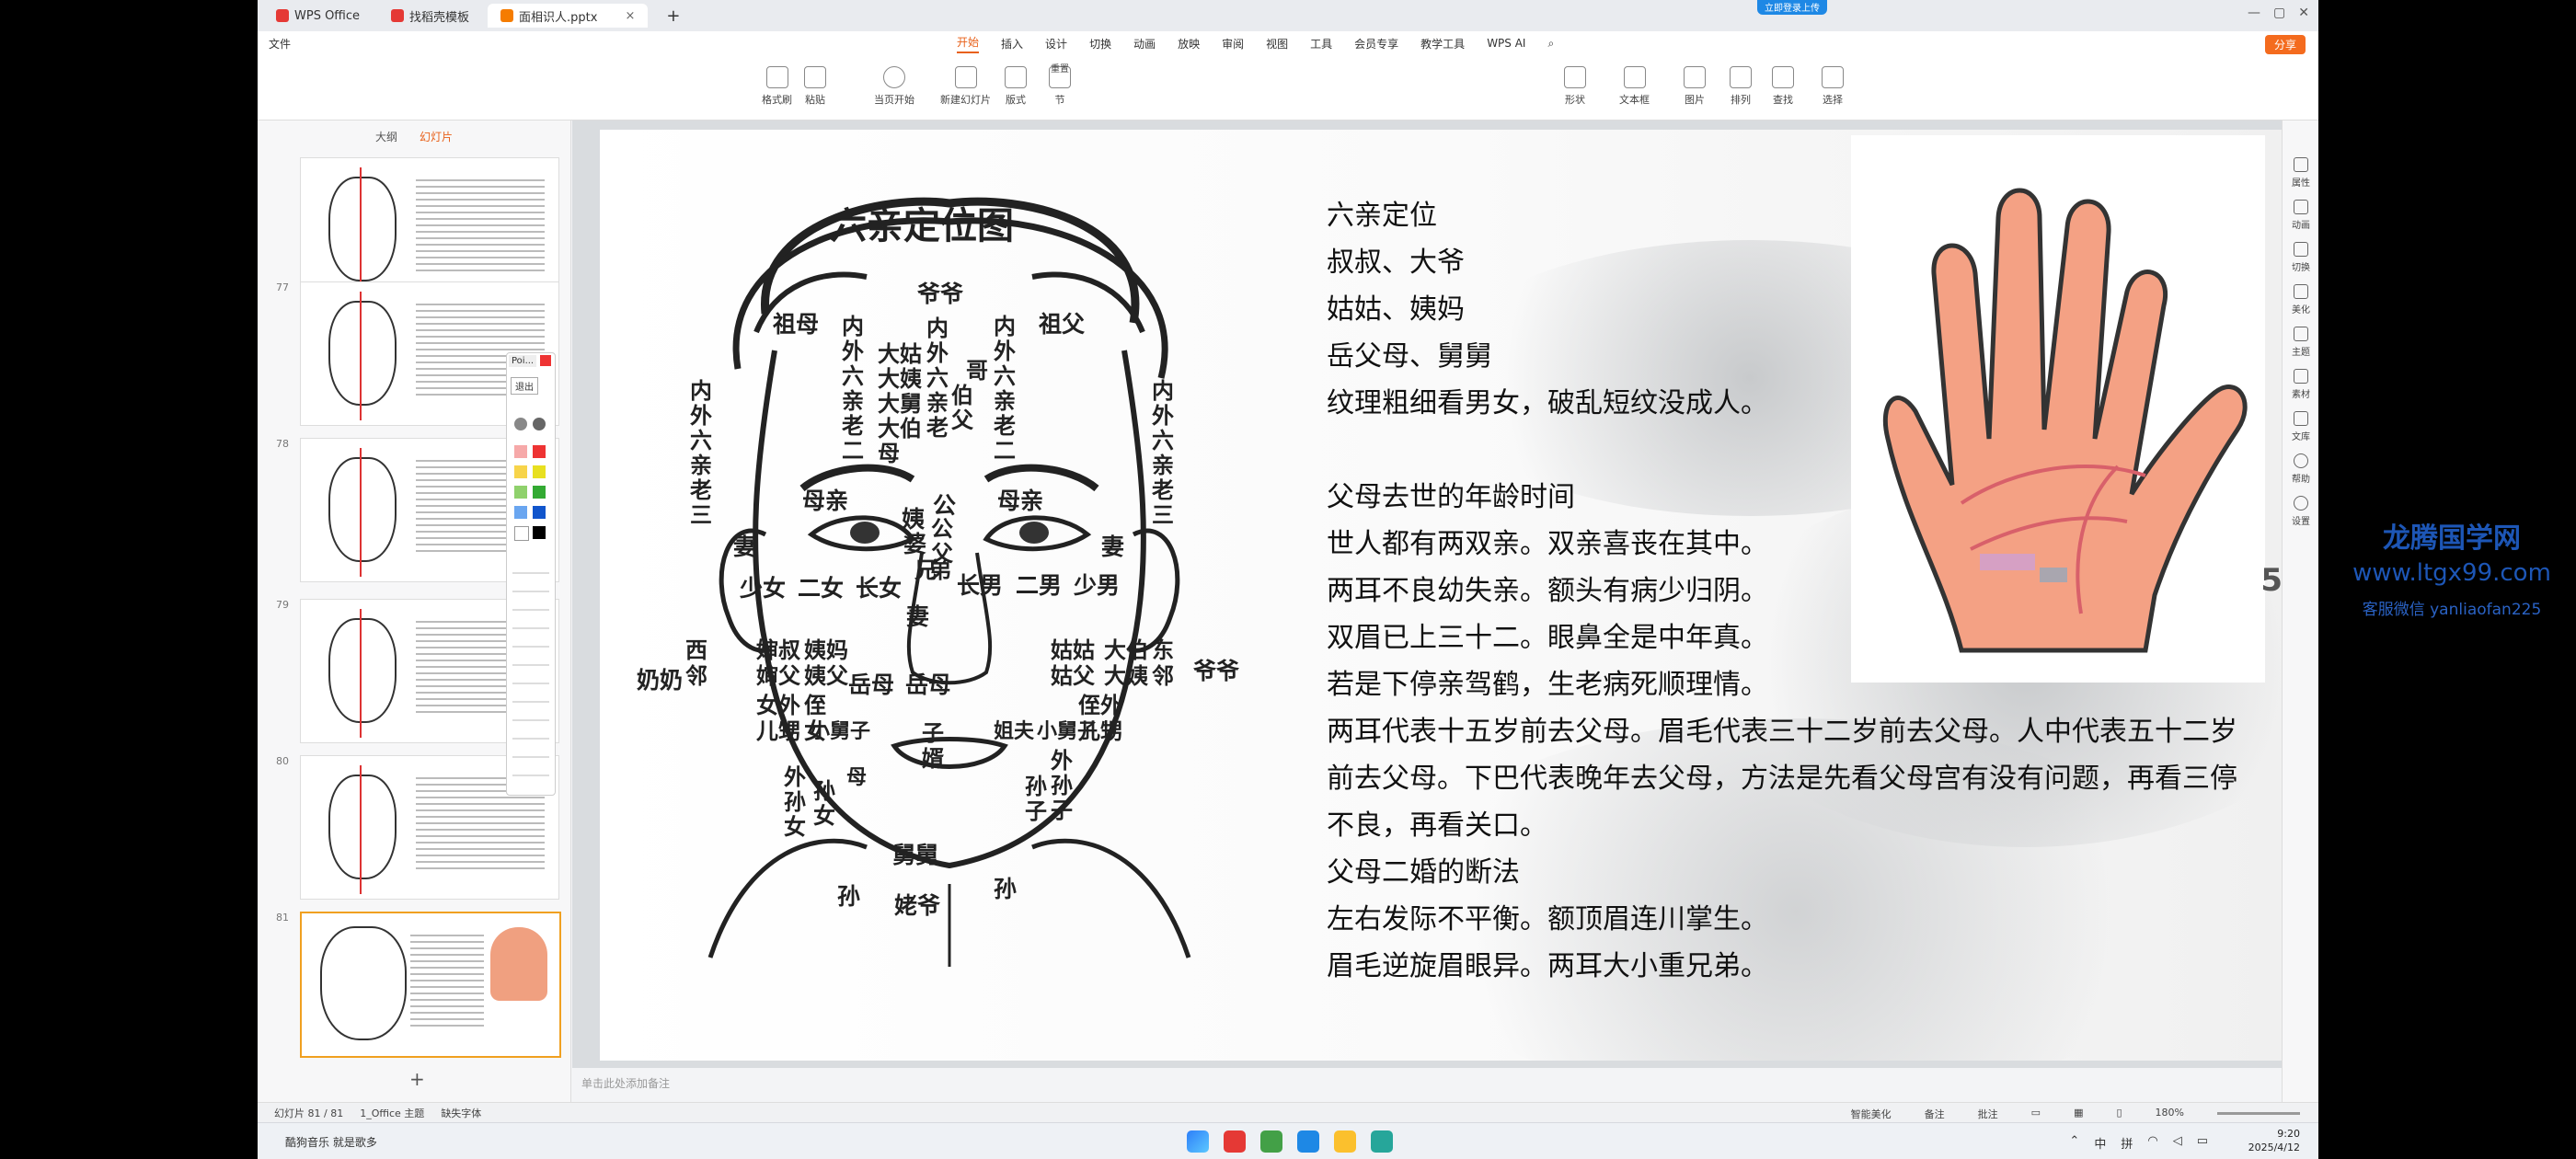  Describe the element at coordinates (2285, 44) in the screenshot. I see `share-button: 分享` at that location.